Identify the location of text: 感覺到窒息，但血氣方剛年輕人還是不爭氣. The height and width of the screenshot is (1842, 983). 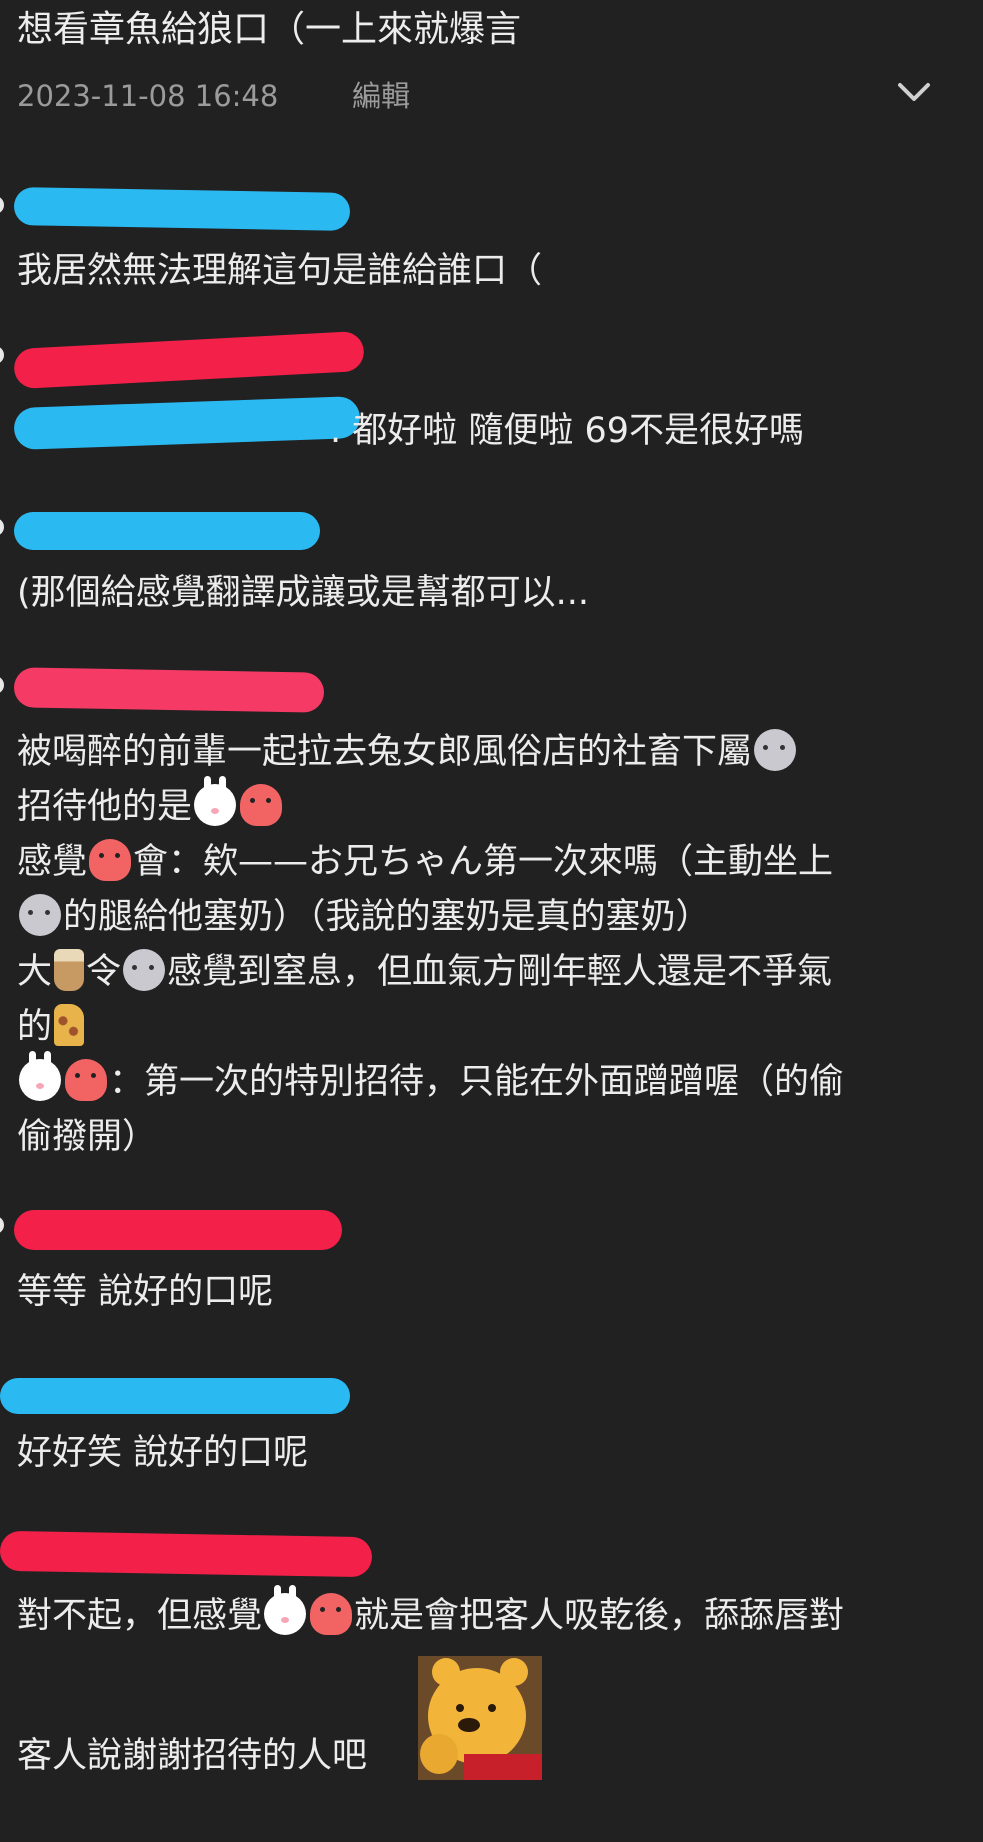
(500, 972).